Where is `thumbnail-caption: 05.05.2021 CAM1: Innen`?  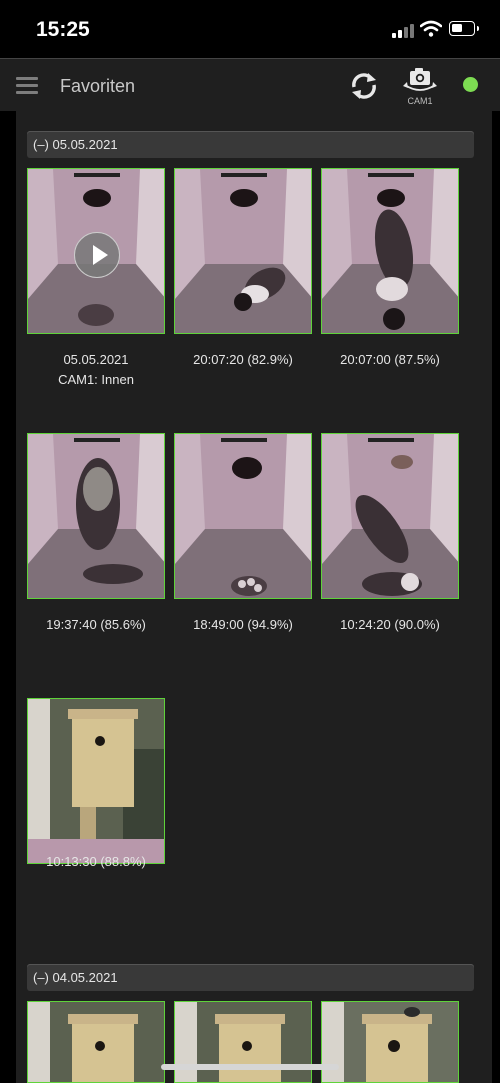 thumbnail-caption: 05.05.2021 CAM1: Innen is located at coordinates (96, 370).